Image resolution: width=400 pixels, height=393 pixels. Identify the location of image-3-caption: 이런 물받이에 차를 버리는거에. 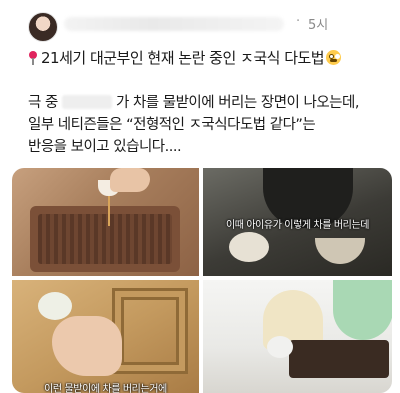
(105, 388).